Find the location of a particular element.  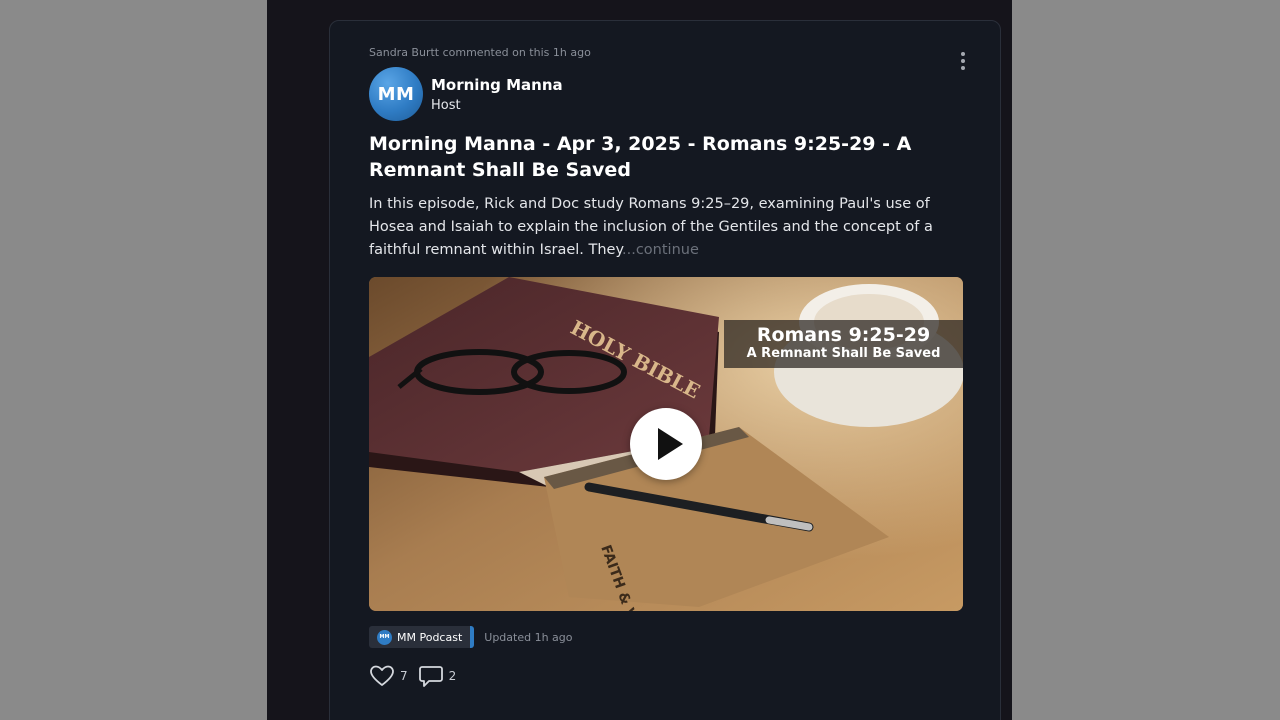

play-button is located at coordinates (666, 444).